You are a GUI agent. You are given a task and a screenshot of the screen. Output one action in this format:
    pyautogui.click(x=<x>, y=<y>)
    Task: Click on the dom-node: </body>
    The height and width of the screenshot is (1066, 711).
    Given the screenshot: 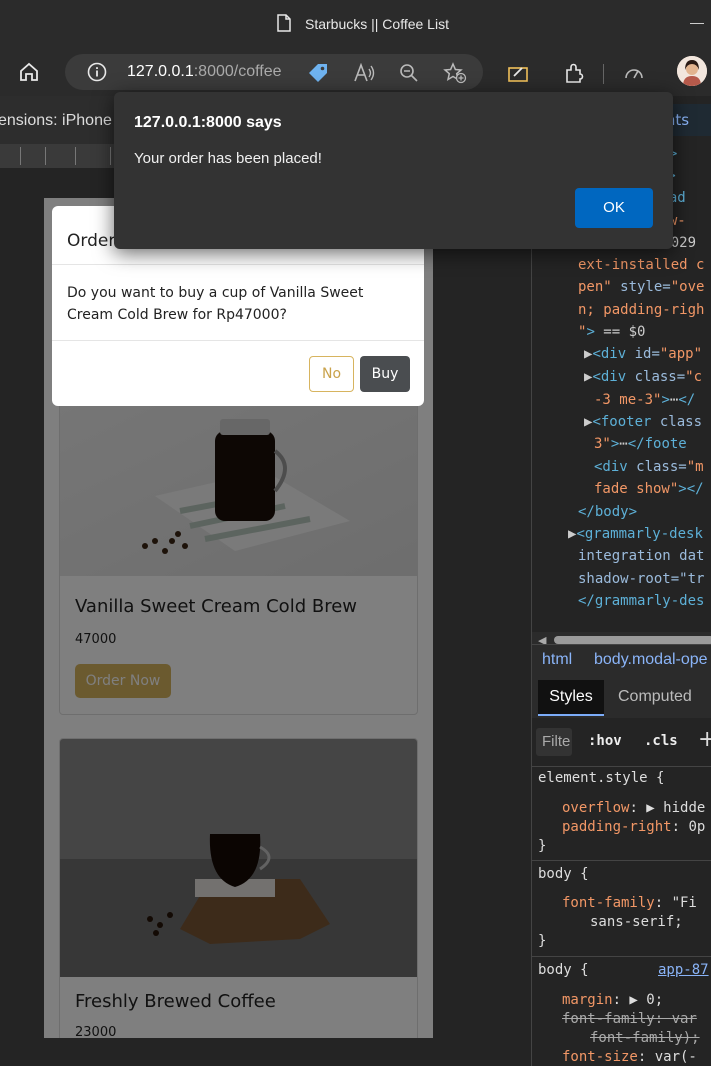 What is the action you would take?
    pyautogui.click(x=607, y=512)
    